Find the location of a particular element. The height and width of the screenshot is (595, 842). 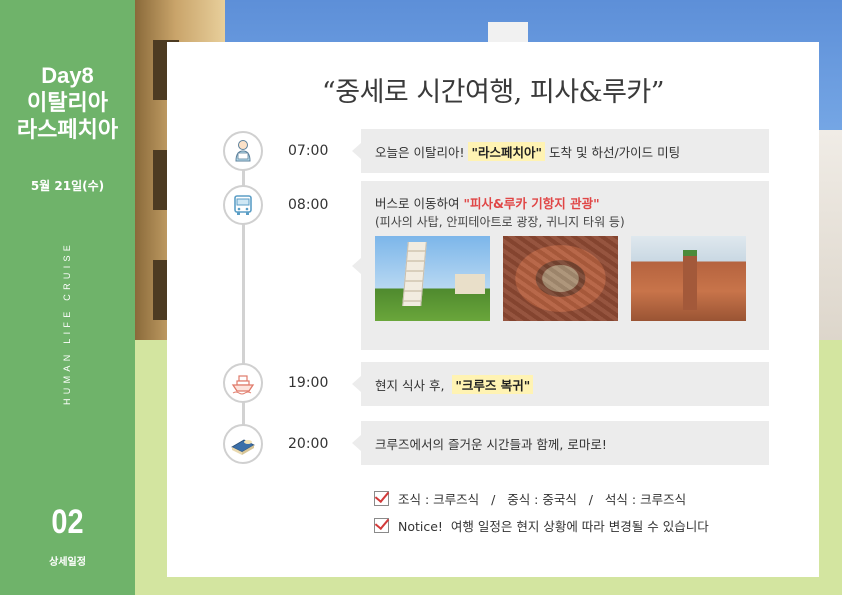

time-2000: 20:00 is located at coordinates (308, 444).